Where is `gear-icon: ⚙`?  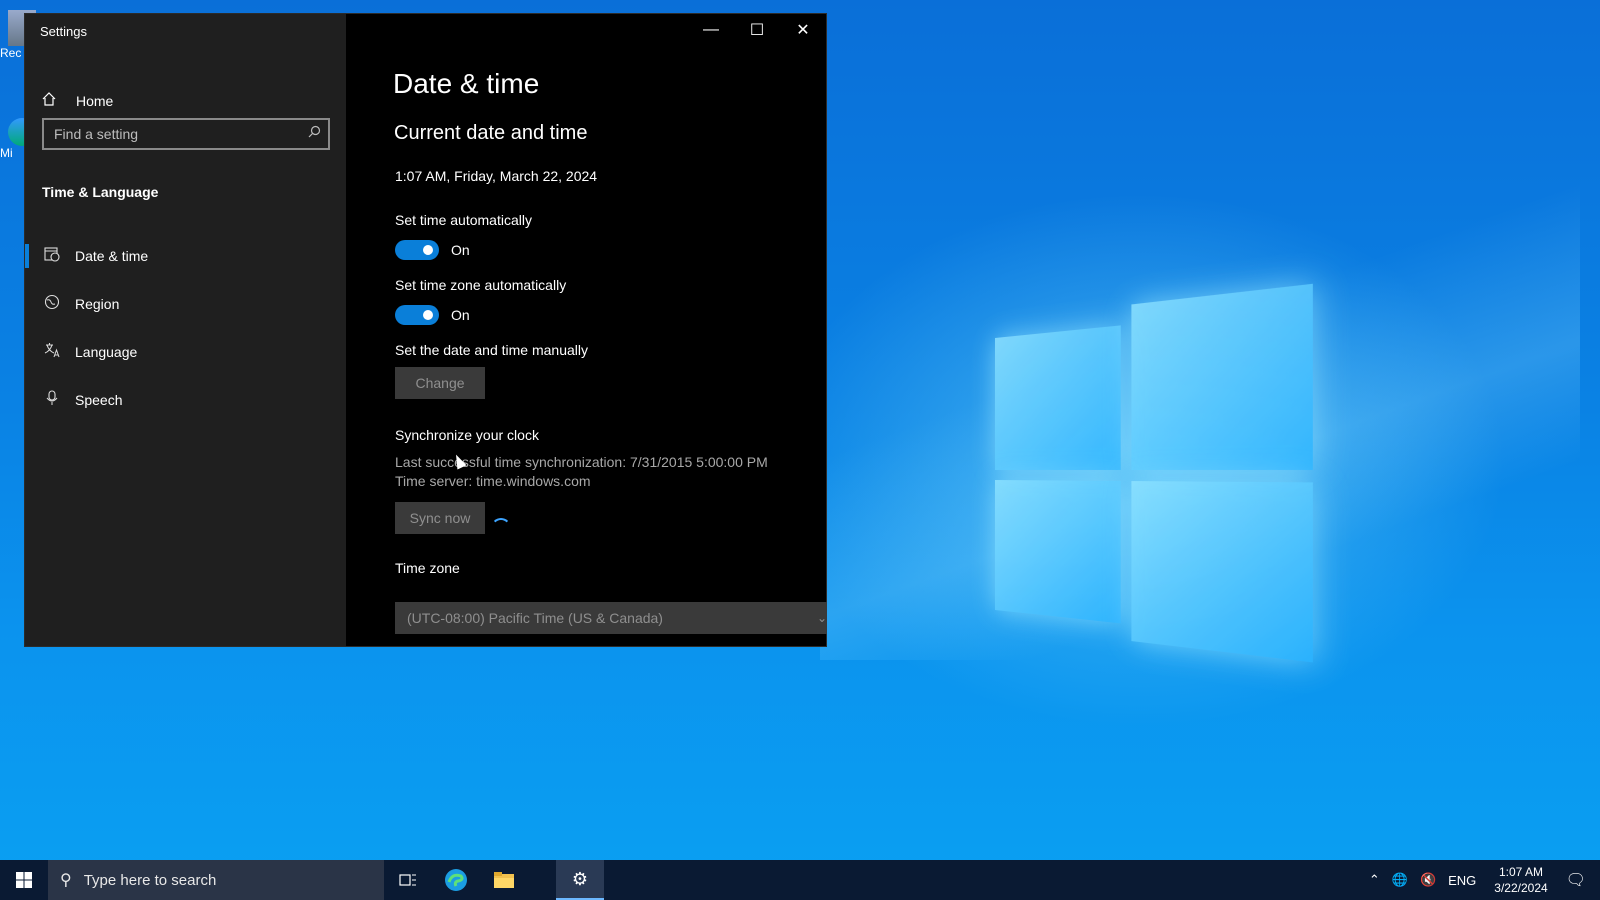
gear-icon: ⚙ is located at coordinates (580, 878).